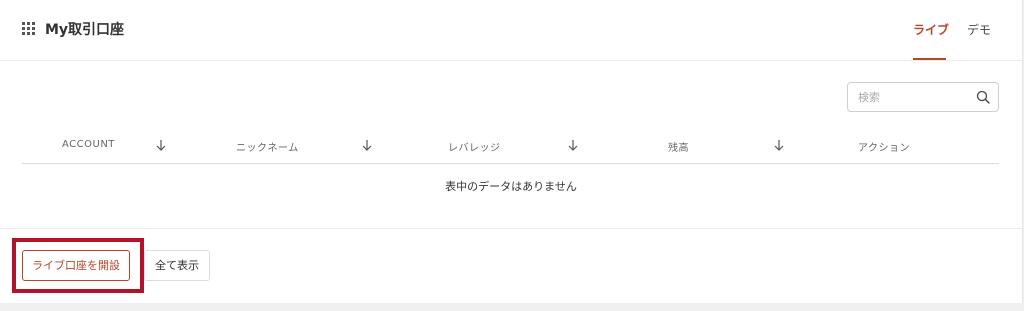 The width and height of the screenshot is (1024, 311). I want to click on search-box, so click(923, 97).